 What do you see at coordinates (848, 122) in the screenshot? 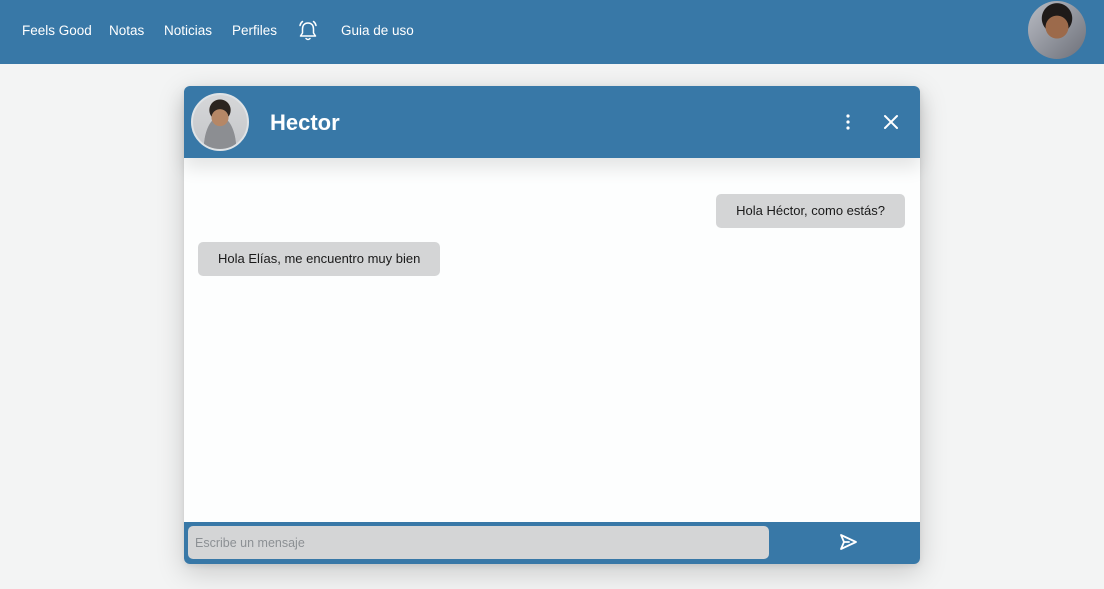
I see `more-vertical-icon` at bounding box center [848, 122].